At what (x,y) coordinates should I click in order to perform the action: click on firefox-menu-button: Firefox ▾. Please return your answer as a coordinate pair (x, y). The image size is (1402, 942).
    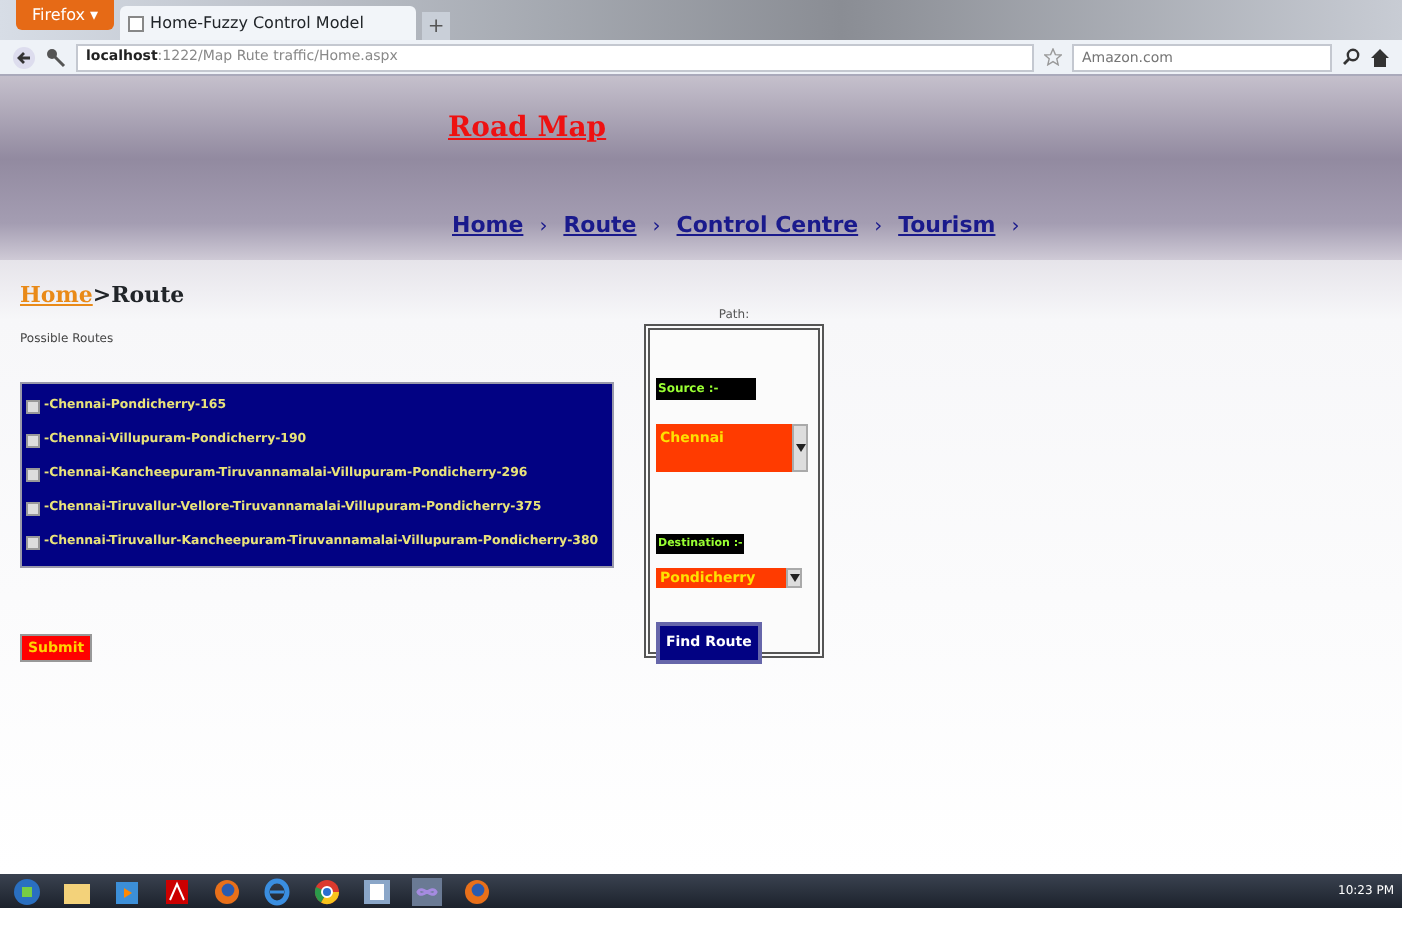
    Looking at the image, I should click on (65, 15).